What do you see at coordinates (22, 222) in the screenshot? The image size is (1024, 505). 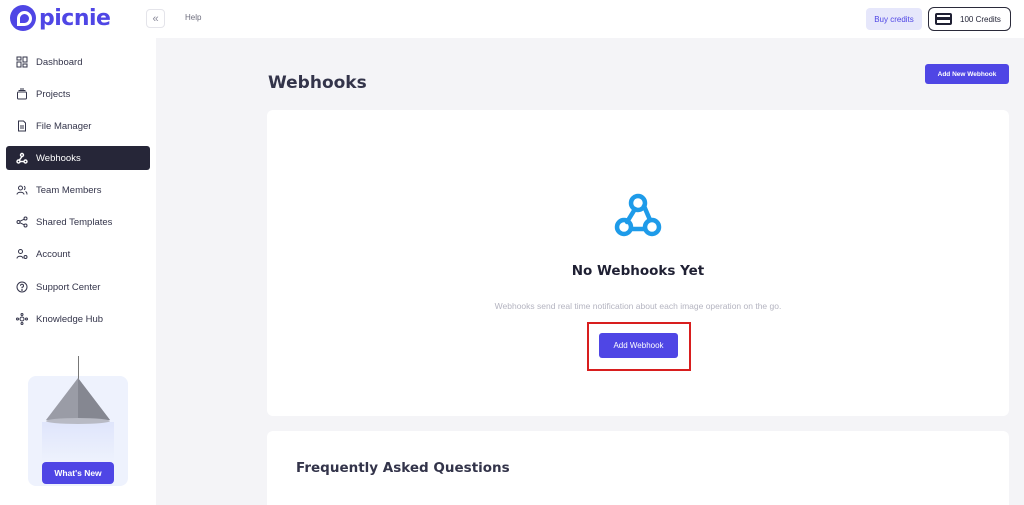 I see `share-icon` at bounding box center [22, 222].